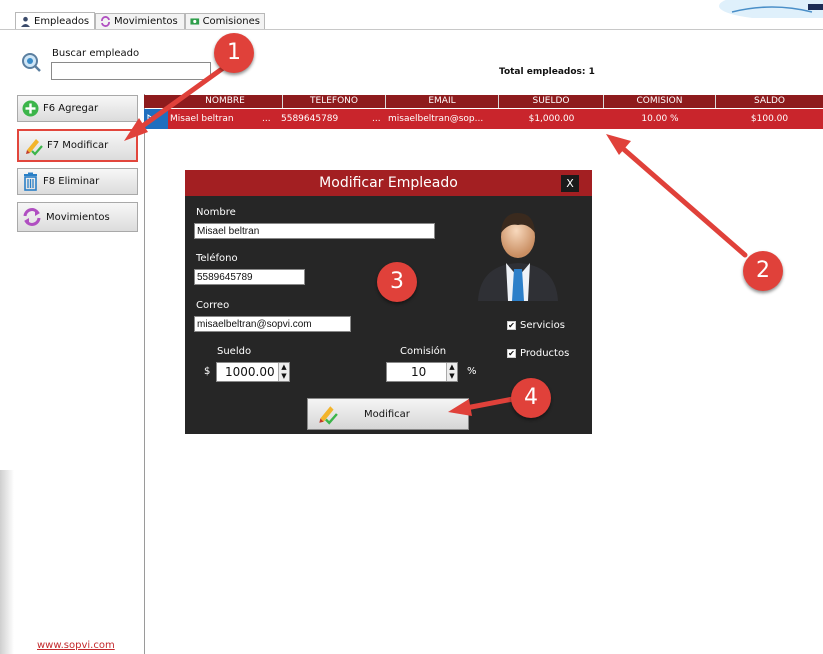 The width and height of the screenshot is (823, 654). Describe the element at coordinates (423, 351) in the screenshot. I see `comision-label: Comisión` at that location.